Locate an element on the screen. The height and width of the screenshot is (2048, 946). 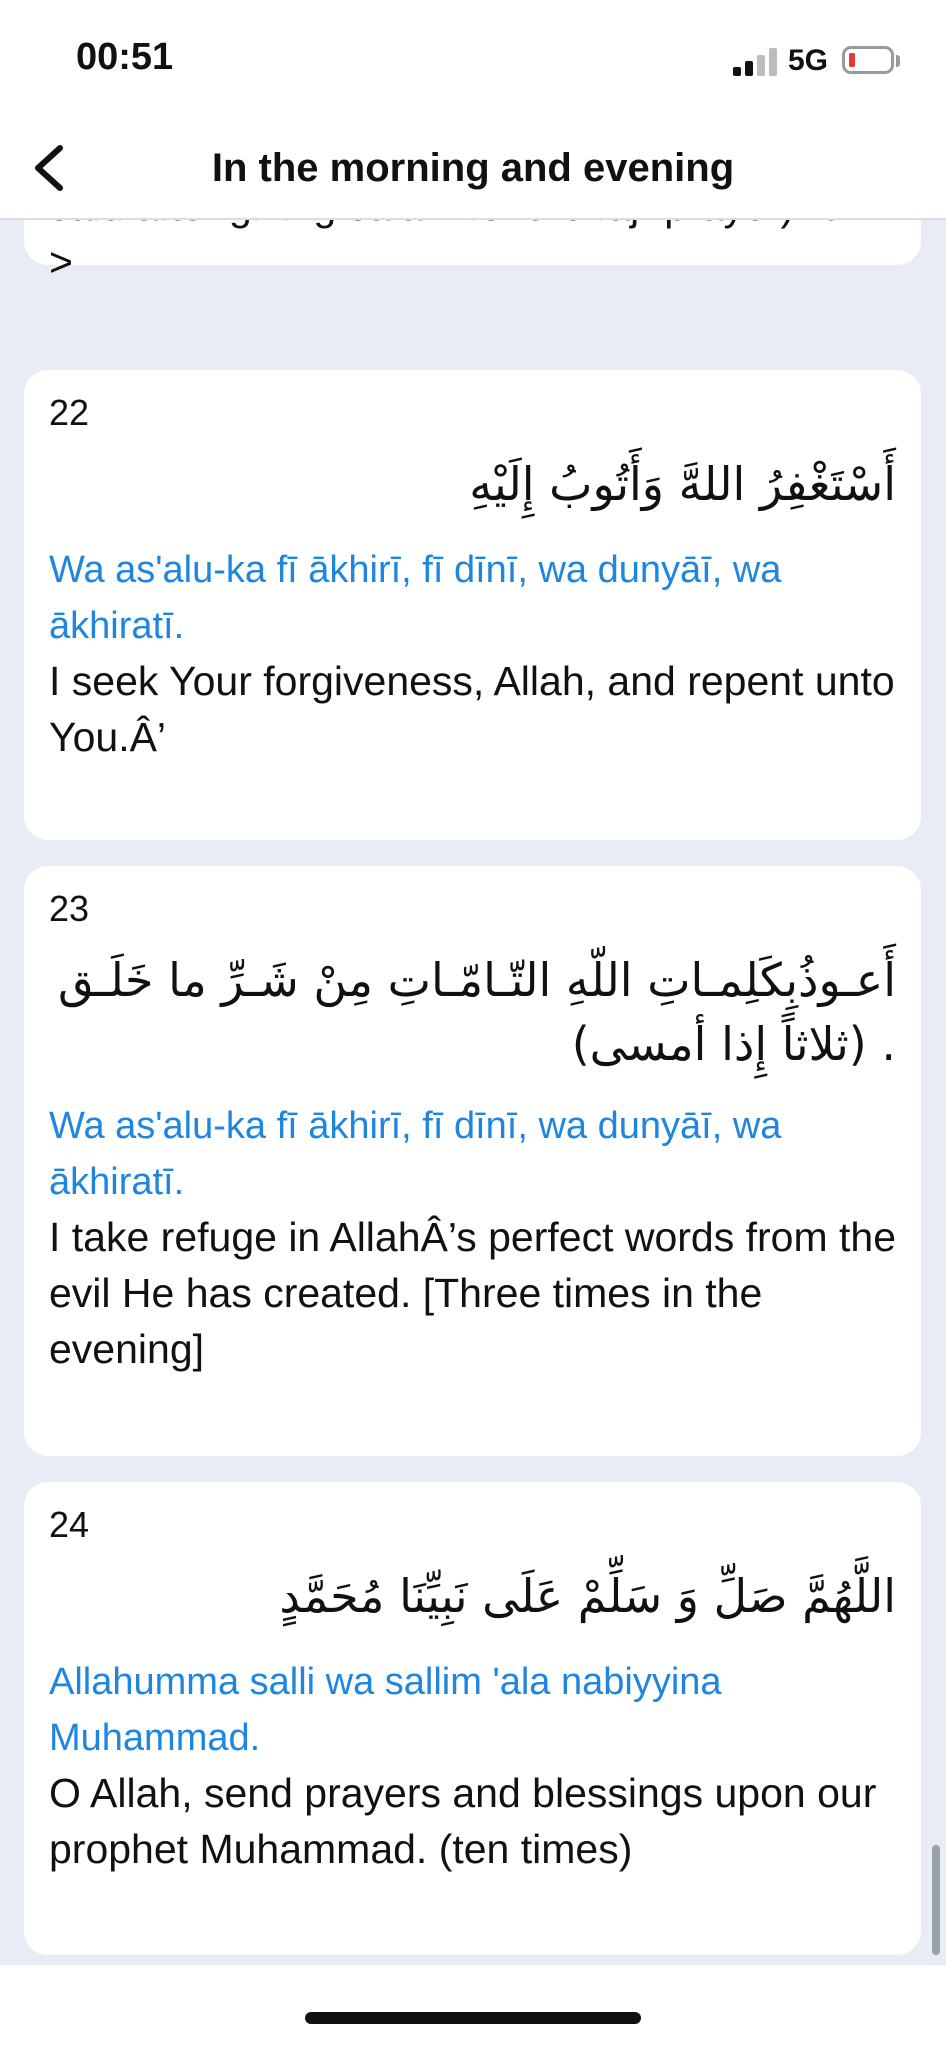
status-time: 00:51 is located at coordinates (125, 57).